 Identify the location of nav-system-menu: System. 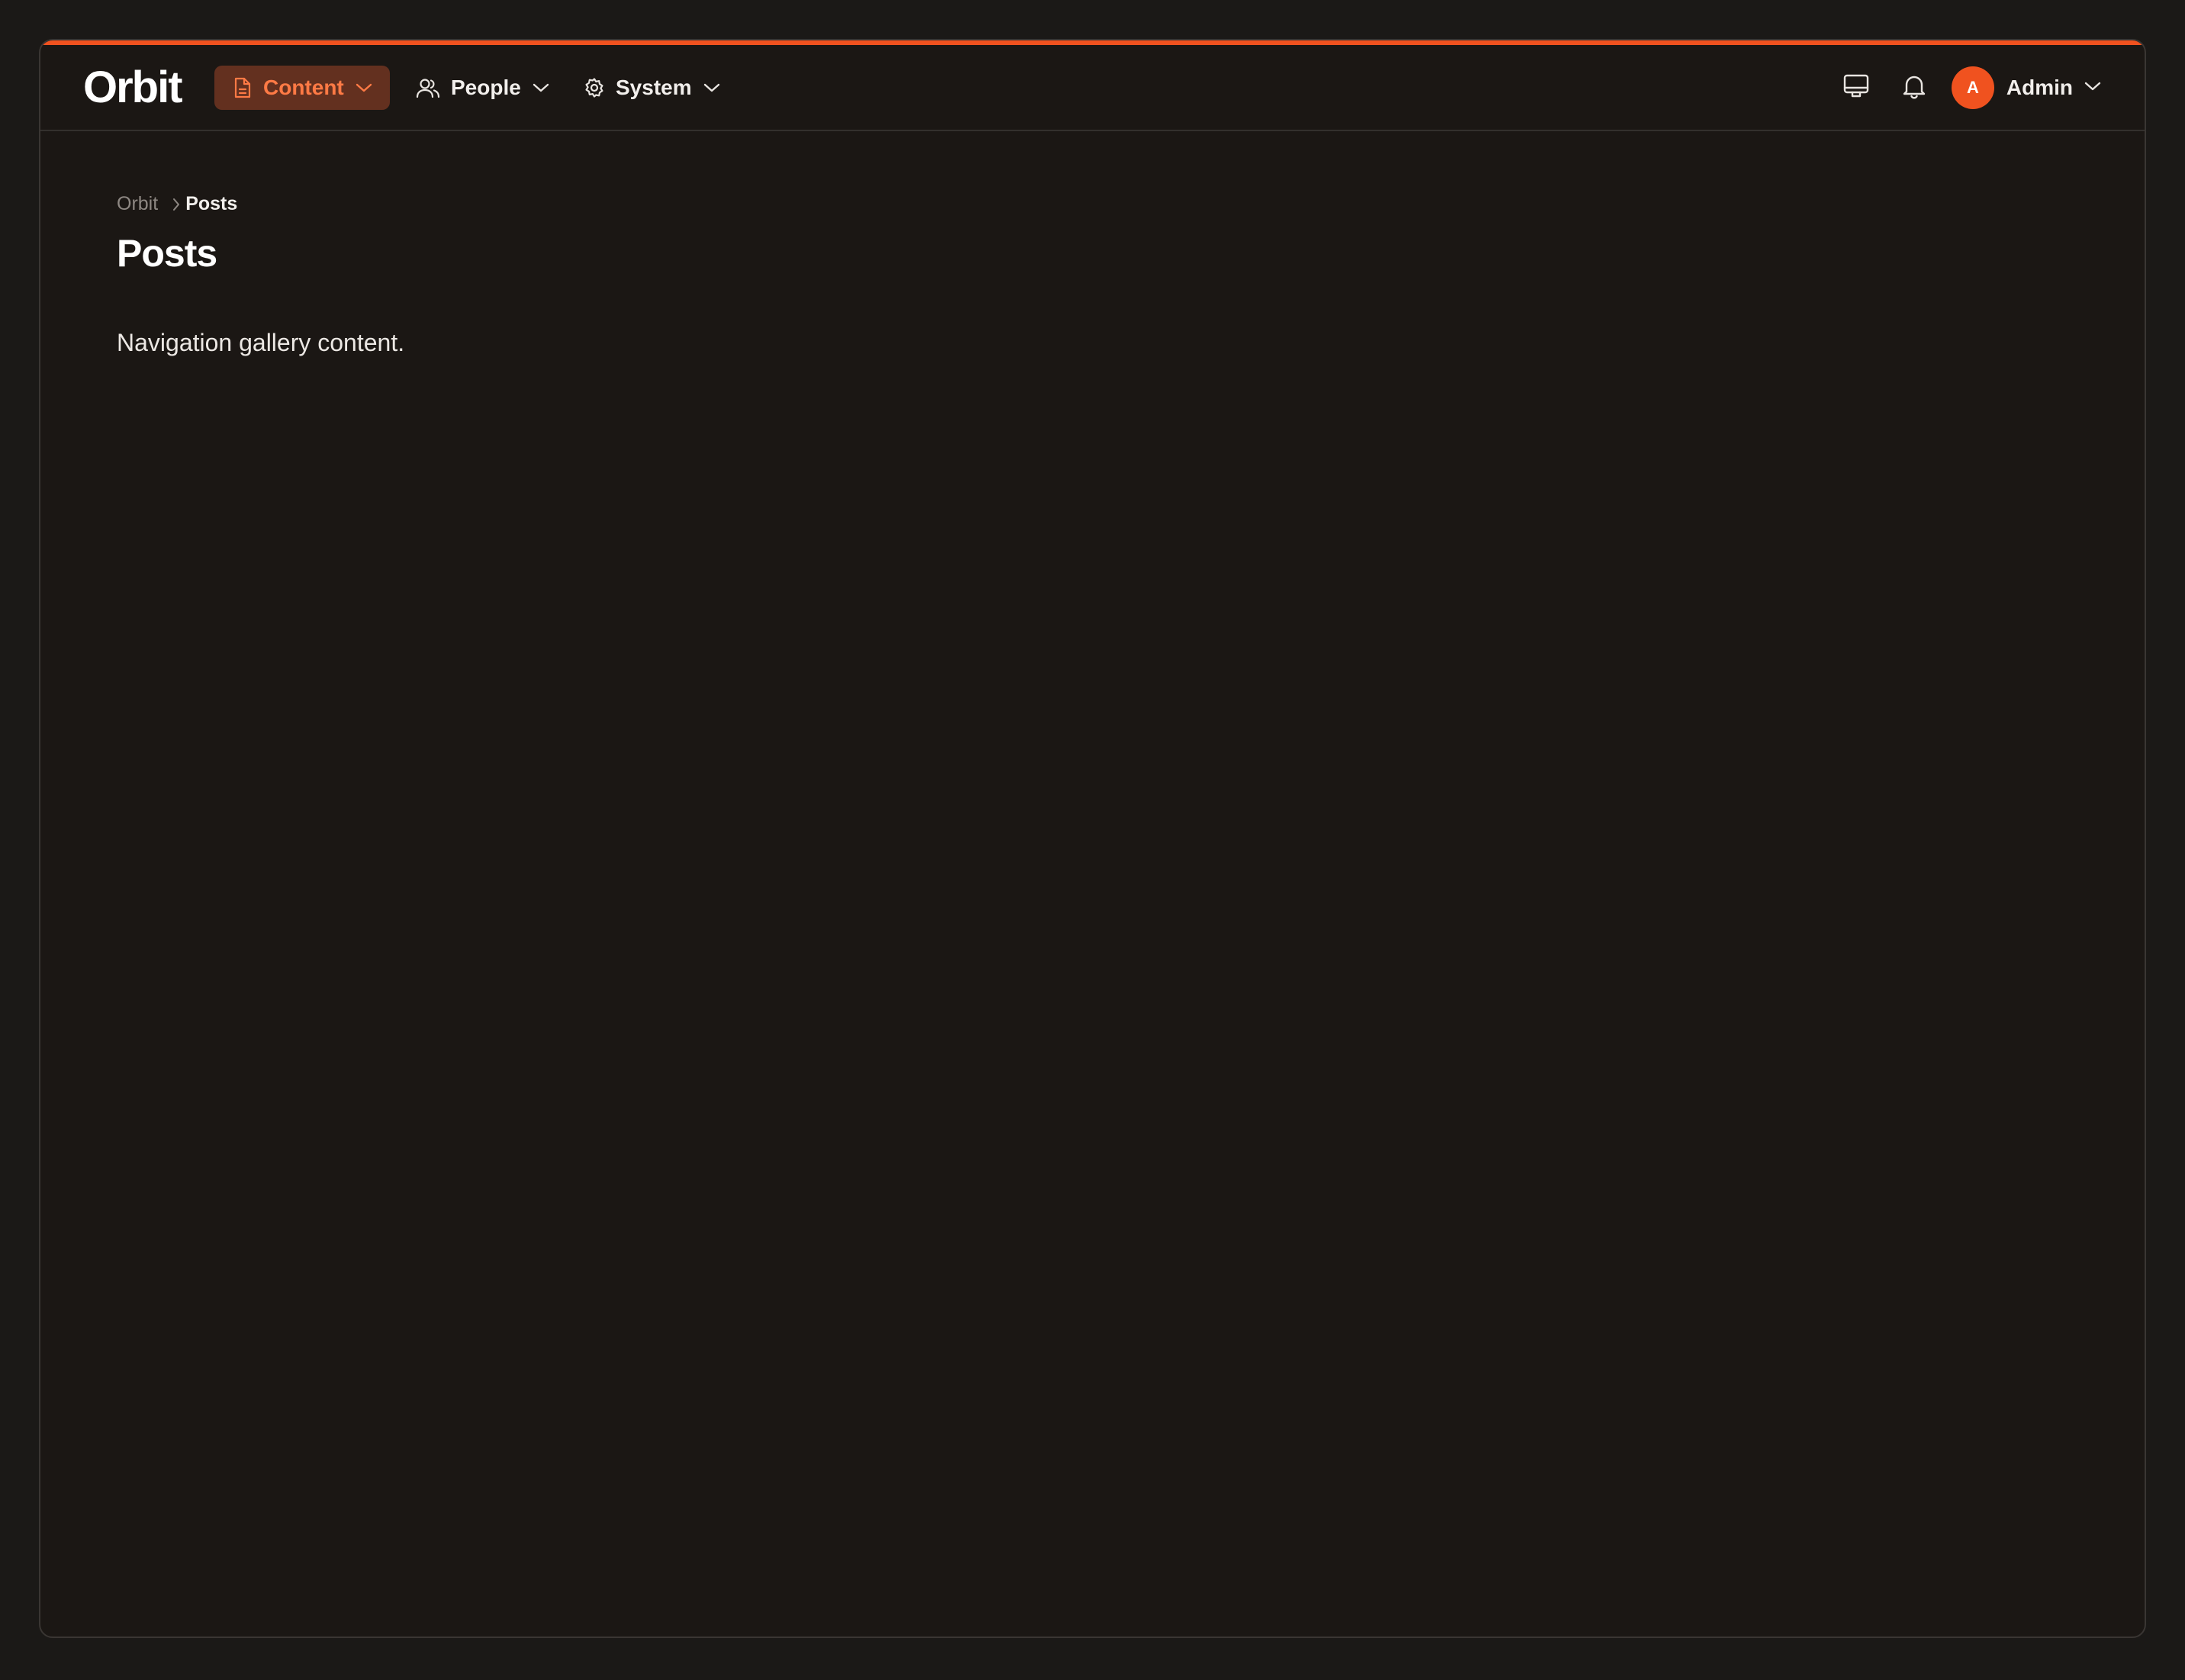
(655, 88).